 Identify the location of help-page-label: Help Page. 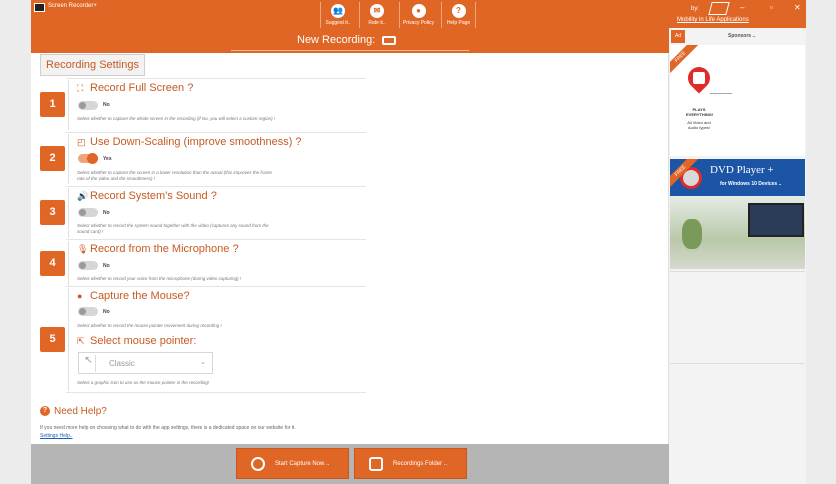
(458, 23).